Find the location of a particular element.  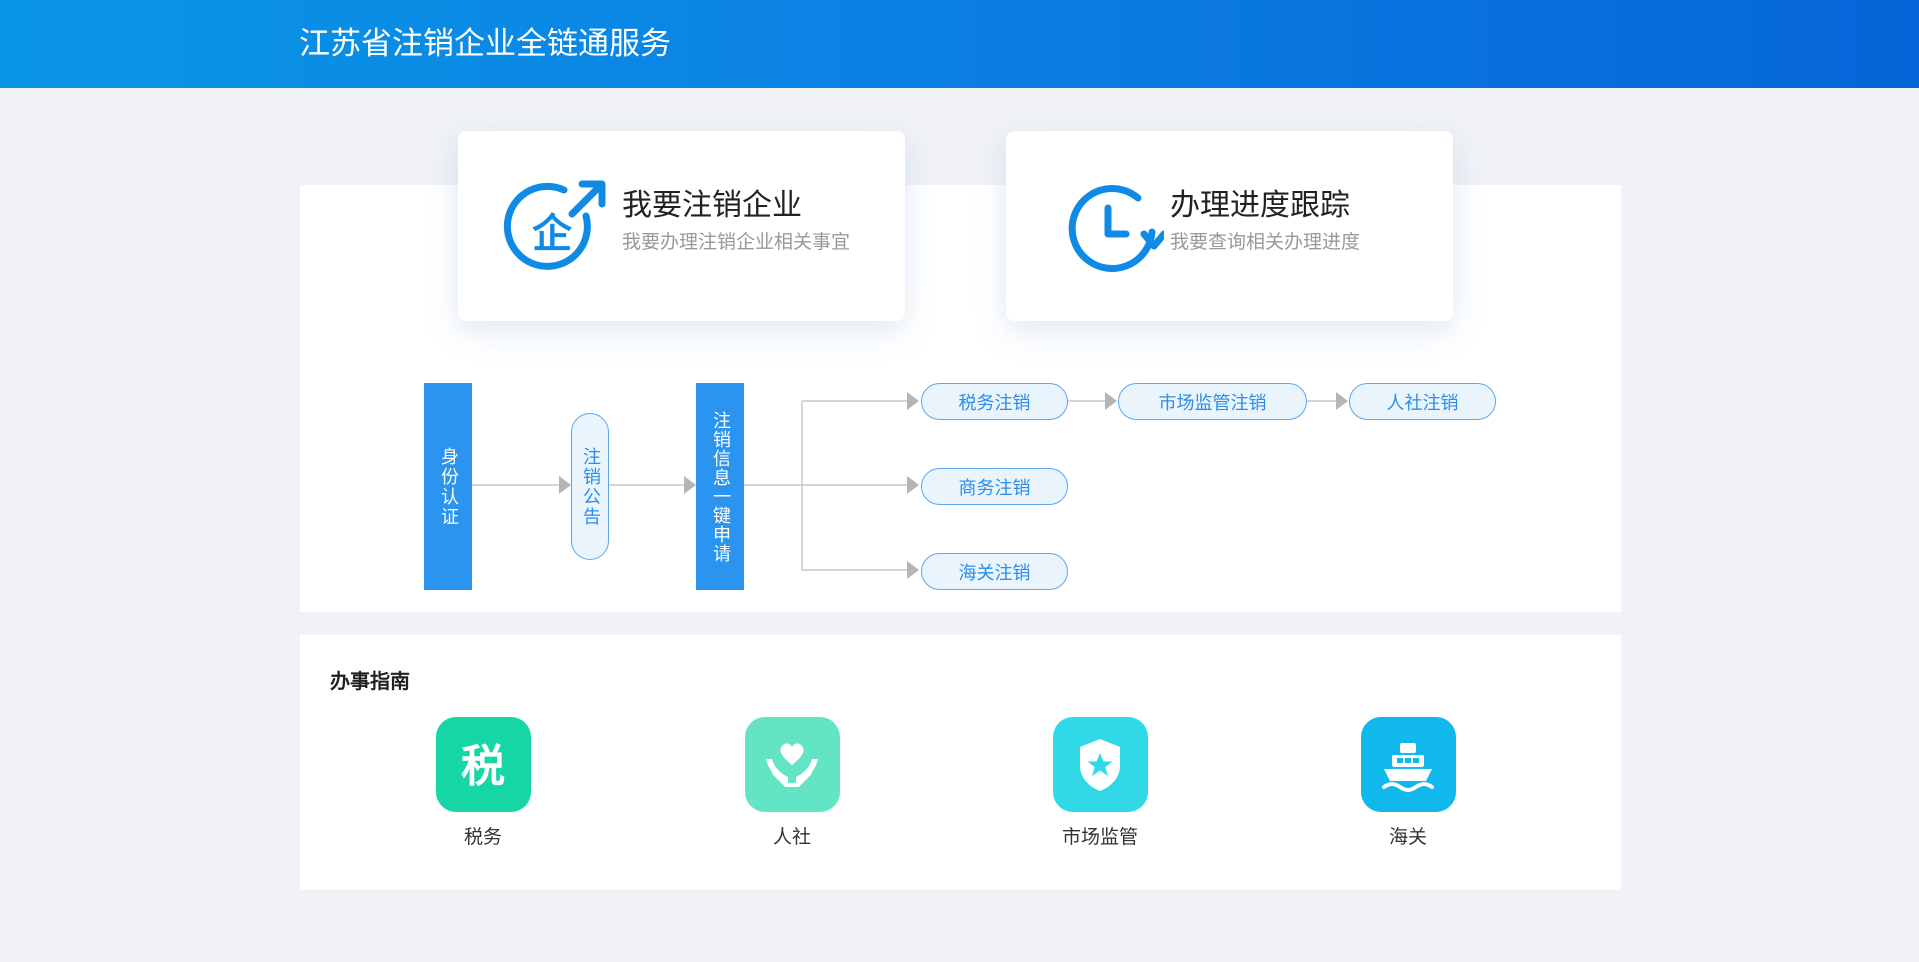

progress-tracking-card: 办理进度跟踪 我要查询相关办理进度 is located at coordinates (1229, 226).